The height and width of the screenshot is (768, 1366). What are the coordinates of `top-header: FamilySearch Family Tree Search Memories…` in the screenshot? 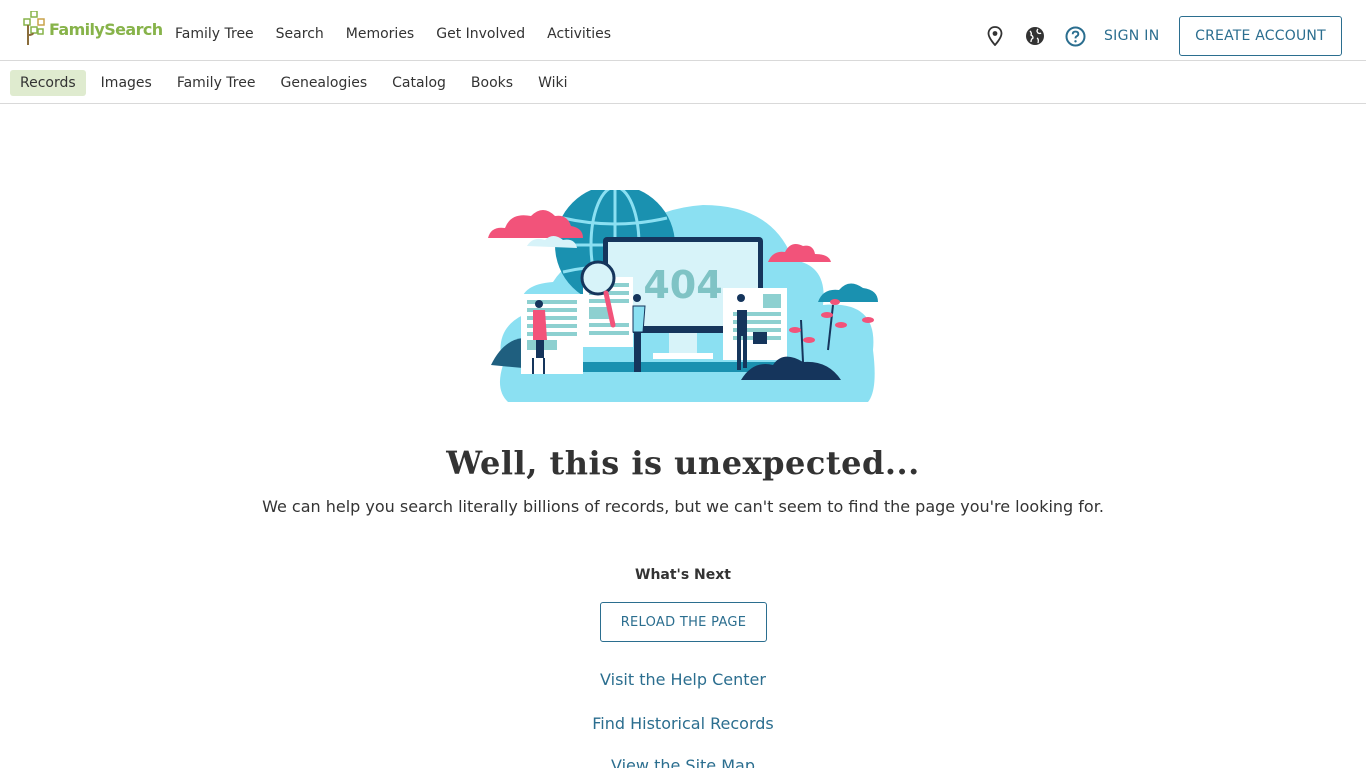 It's located at (683, 30).